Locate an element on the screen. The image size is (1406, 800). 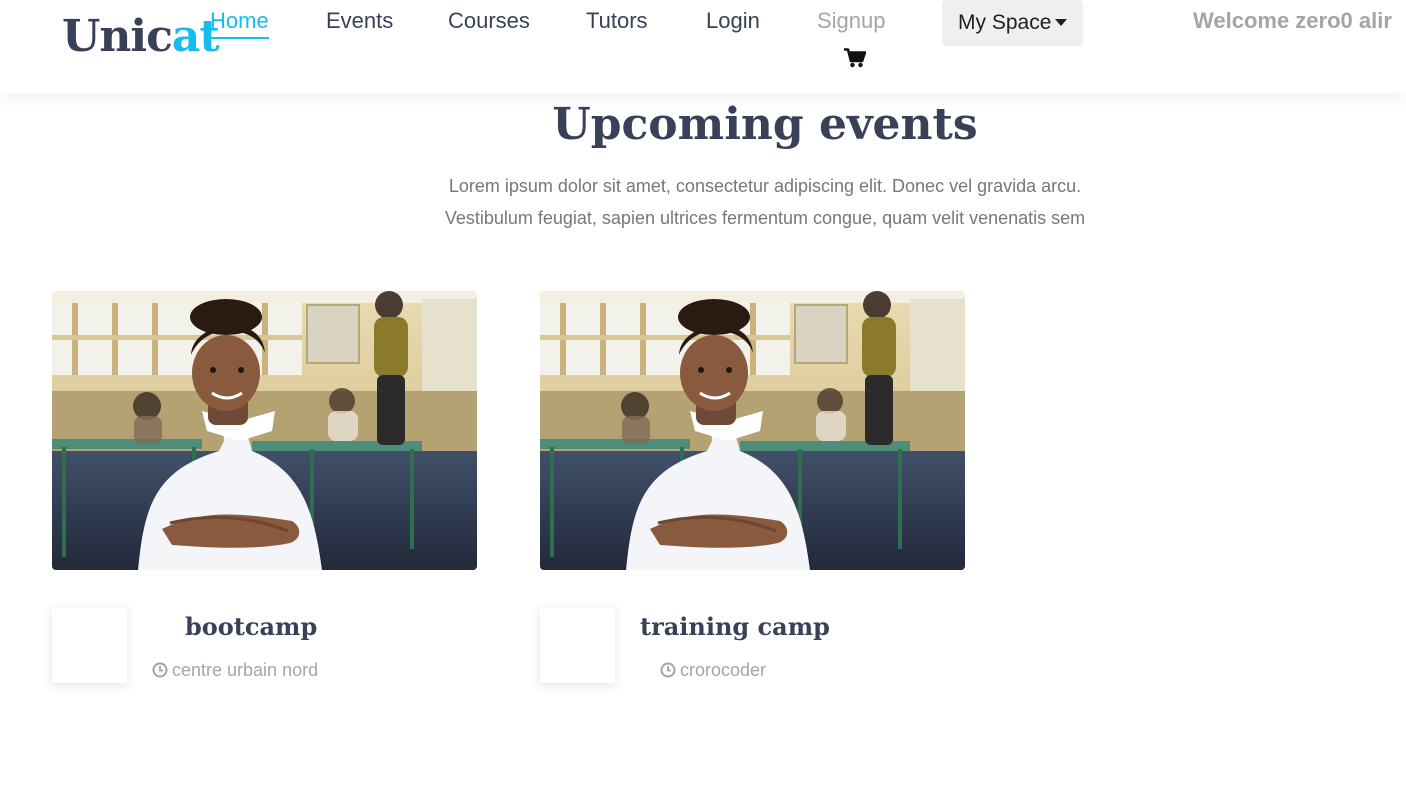
logo-part-1: Unic is located at coordinates (117, 36).